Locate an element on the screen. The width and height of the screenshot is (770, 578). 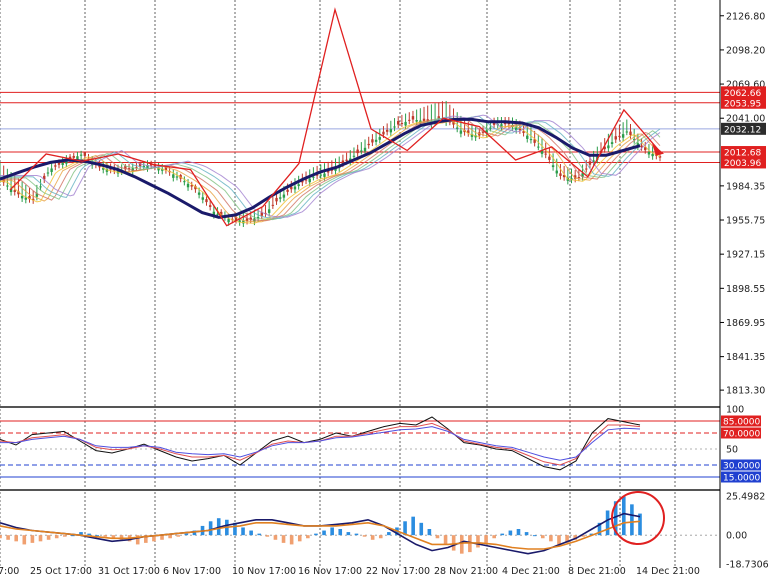
price-tick-label: 2126.80 is located at coordinates (745, 16).